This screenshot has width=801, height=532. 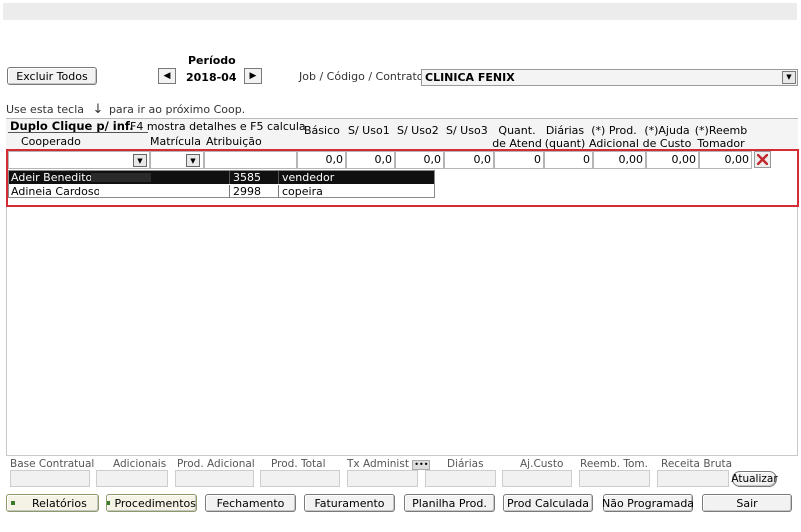 What do you see at coordinates (747, 503) in the screenshot?
I see `sair-button: Sair` at bounding box center [747, 503].